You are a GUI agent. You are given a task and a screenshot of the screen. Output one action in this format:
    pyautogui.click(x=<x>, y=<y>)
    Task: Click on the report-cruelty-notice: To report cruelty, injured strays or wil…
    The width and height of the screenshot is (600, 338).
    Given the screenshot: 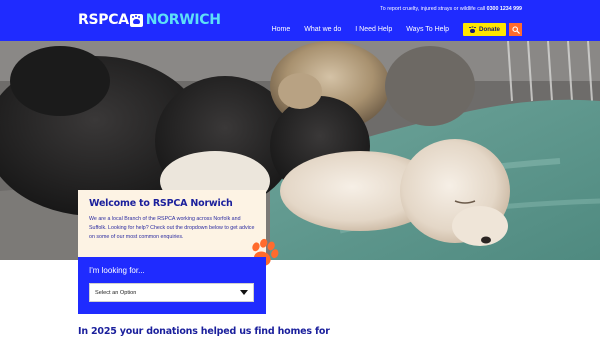 What is the action you would take?
    pyautogui.click(x=451, y=9)
    